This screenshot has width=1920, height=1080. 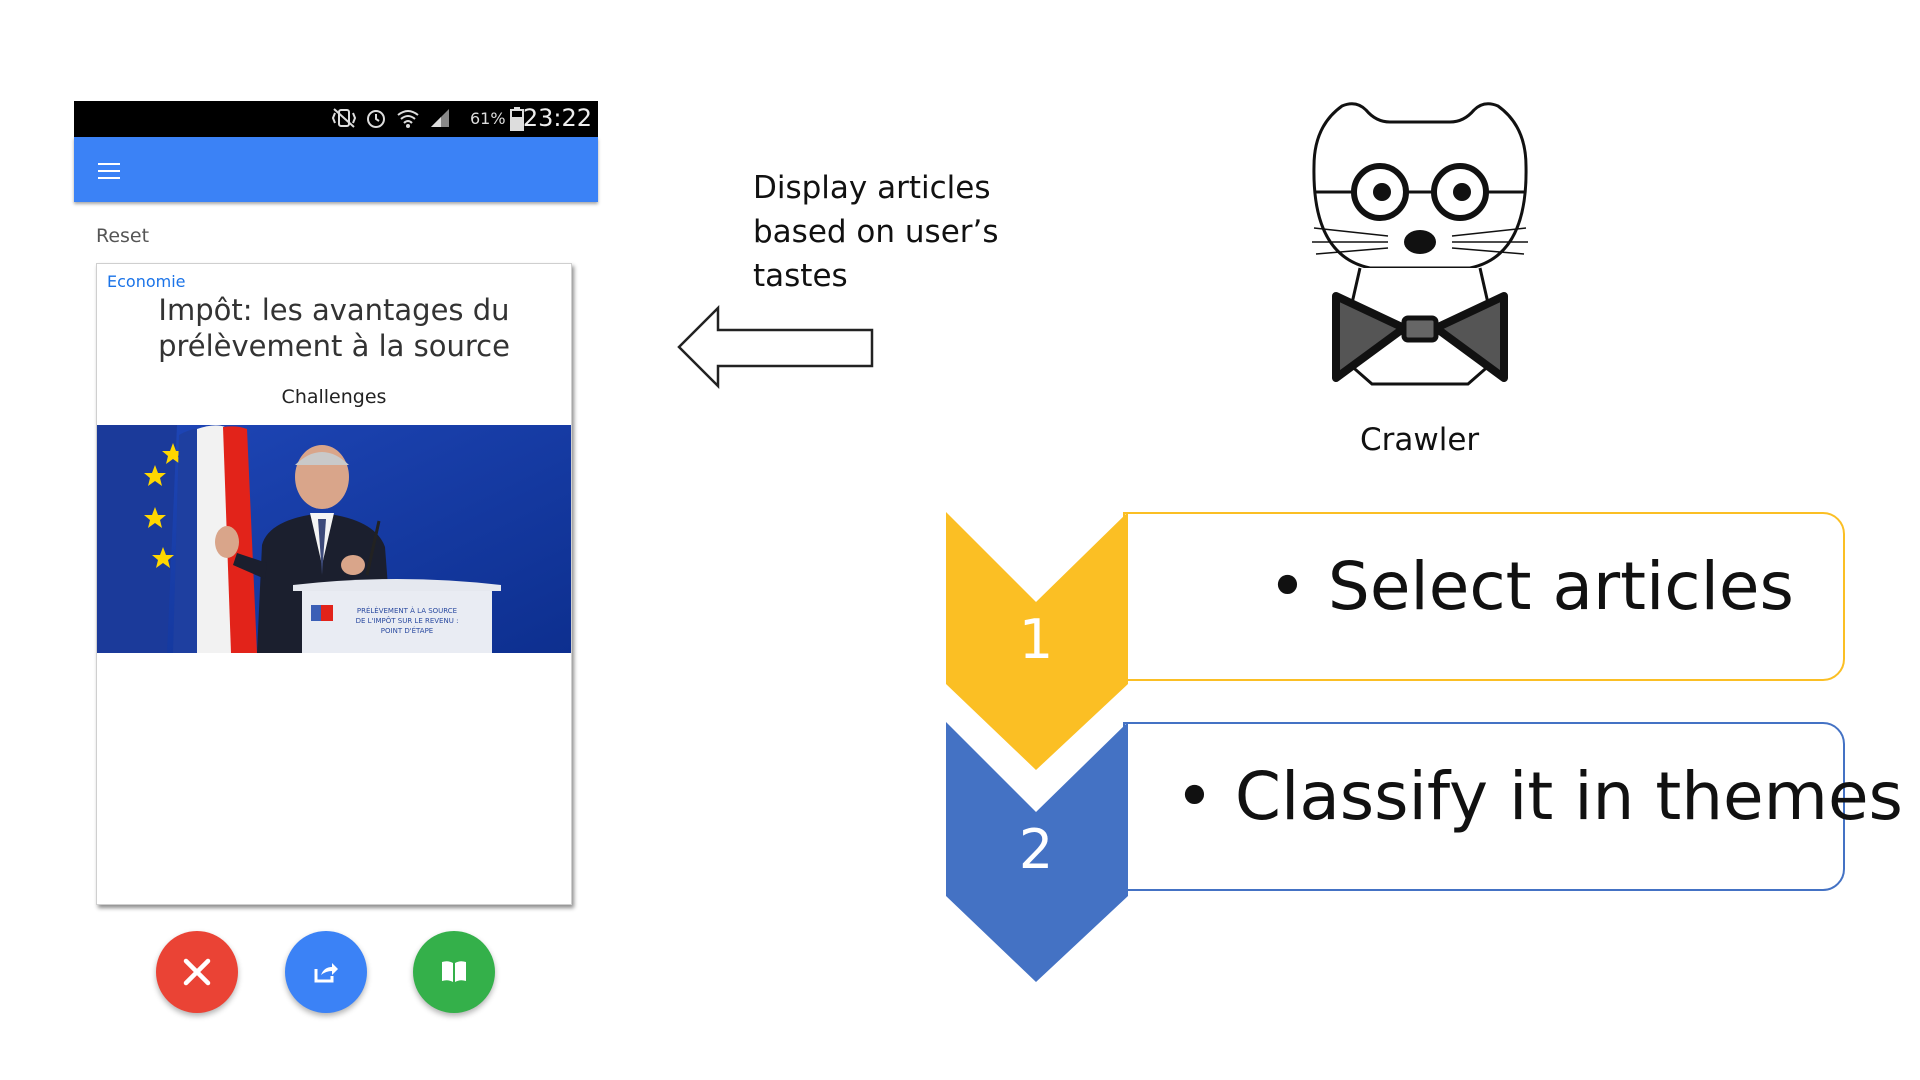 What do you see at coordinates (557, 118) in the screenshot?
I see `clock: 23:22` at bounding box center [557, 118].